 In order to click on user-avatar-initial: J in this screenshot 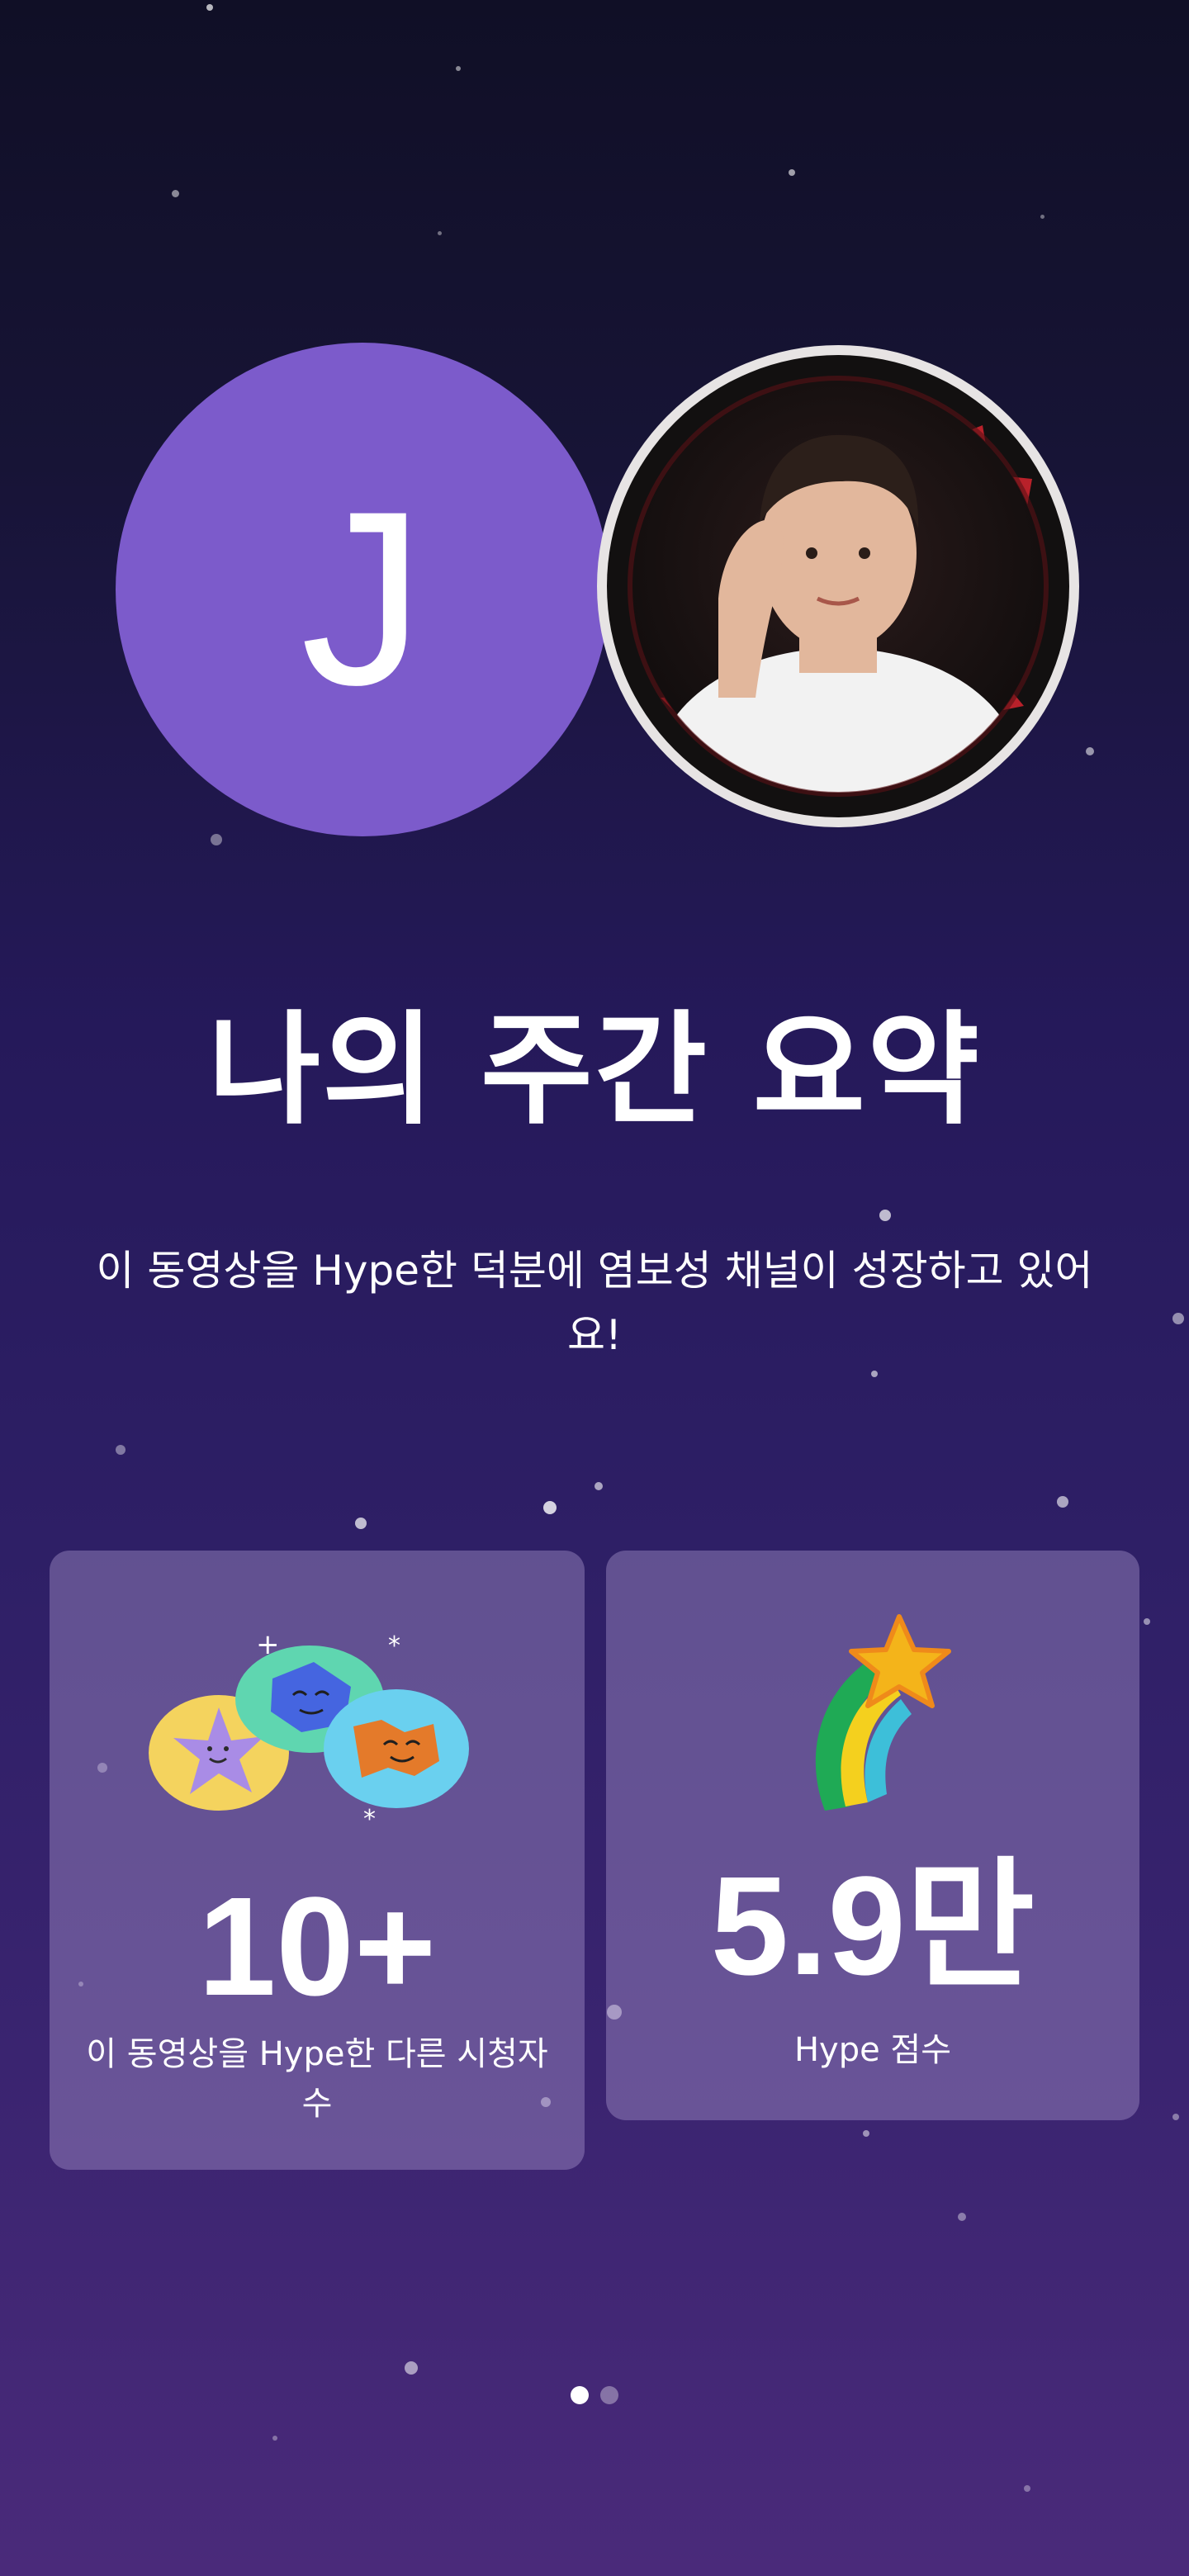, I will do `click(362, 597)`.